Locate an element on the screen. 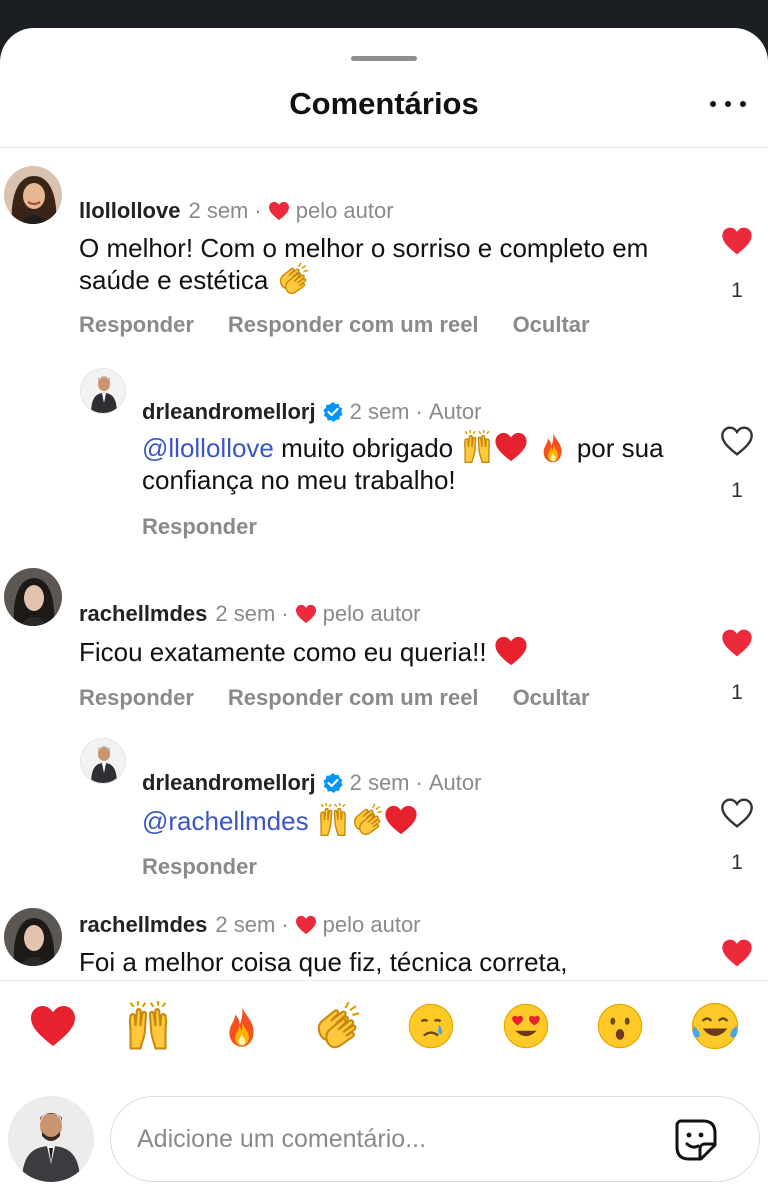  mention-link: @llollollove is located at coordinates (208, 448).